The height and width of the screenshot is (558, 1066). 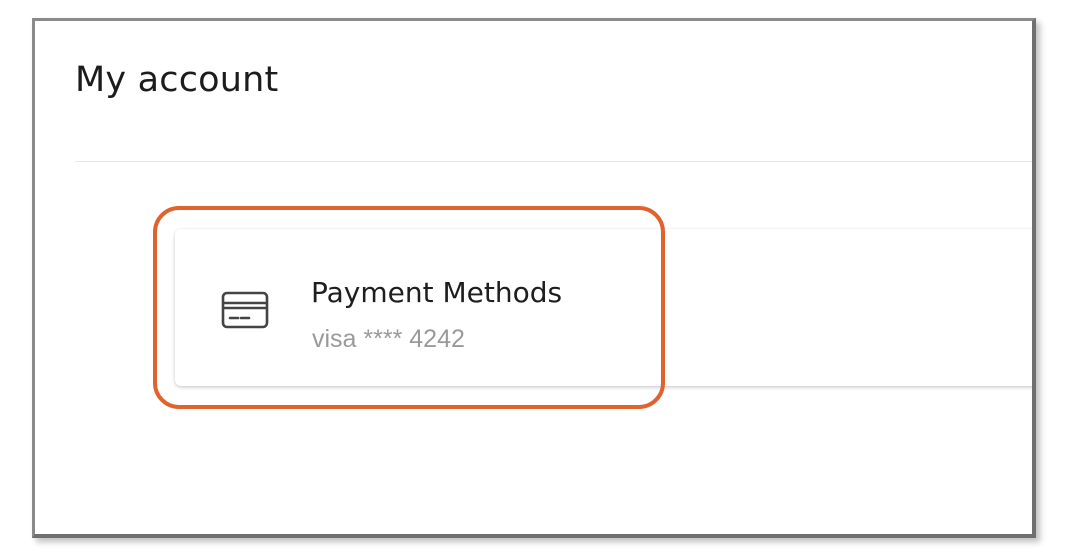 I want to click on payment-methods-title: Payment Methods, so click(x=437, y=292).